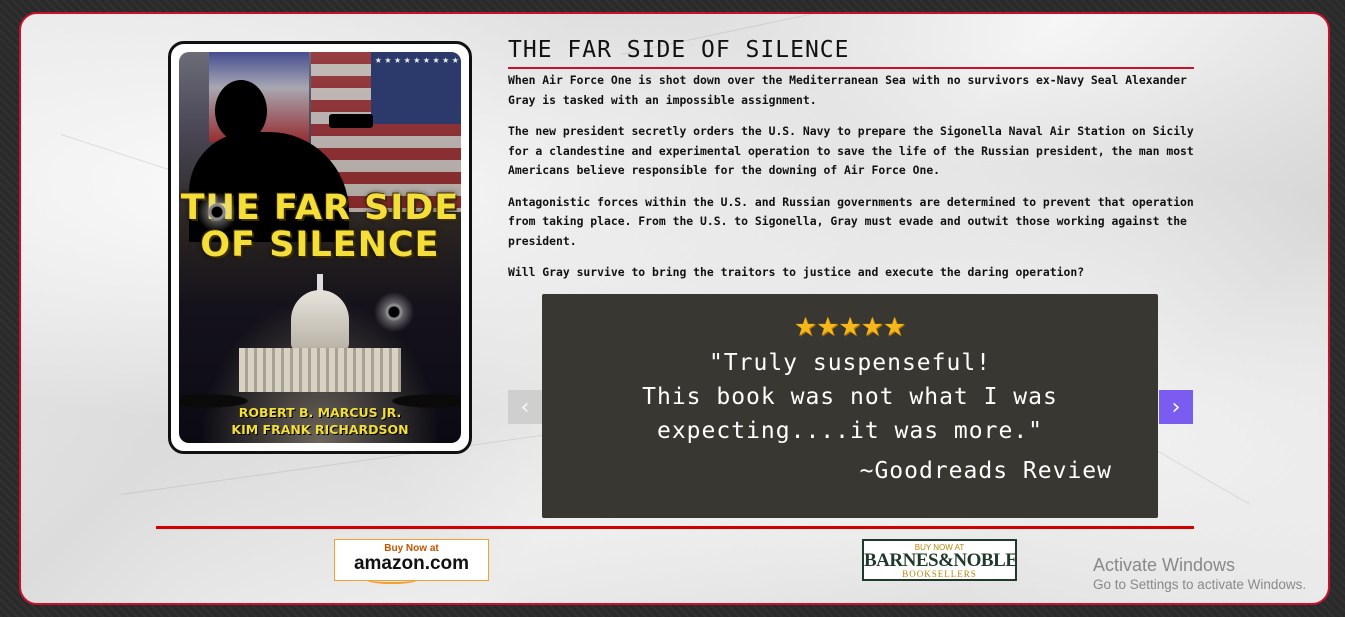 The width and height of the screenshot is (1345, 617). What do you see at coordinates (351, 121) in the screenshot?
I see `gun-graphic` at bounding box center [351, 121].